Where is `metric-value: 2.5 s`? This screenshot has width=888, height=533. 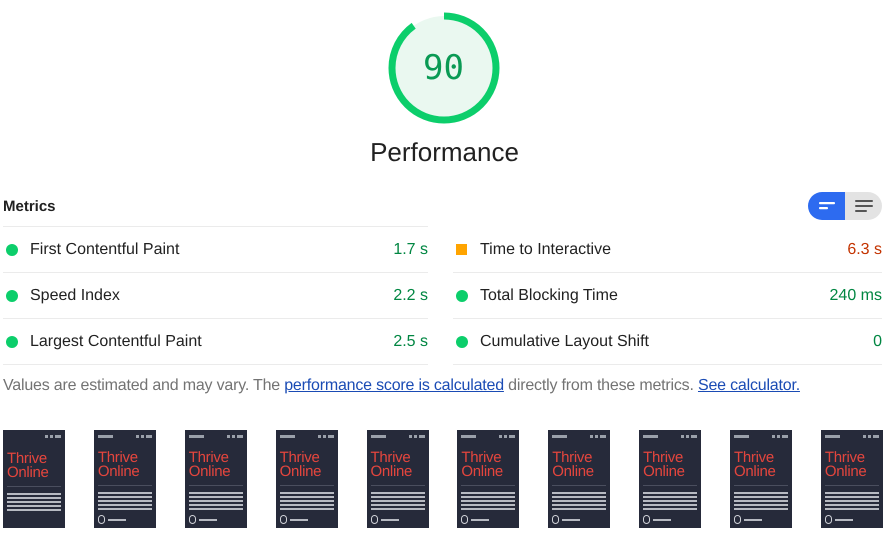 metric-value: 2.5 s is located at coordinates (410, 341).